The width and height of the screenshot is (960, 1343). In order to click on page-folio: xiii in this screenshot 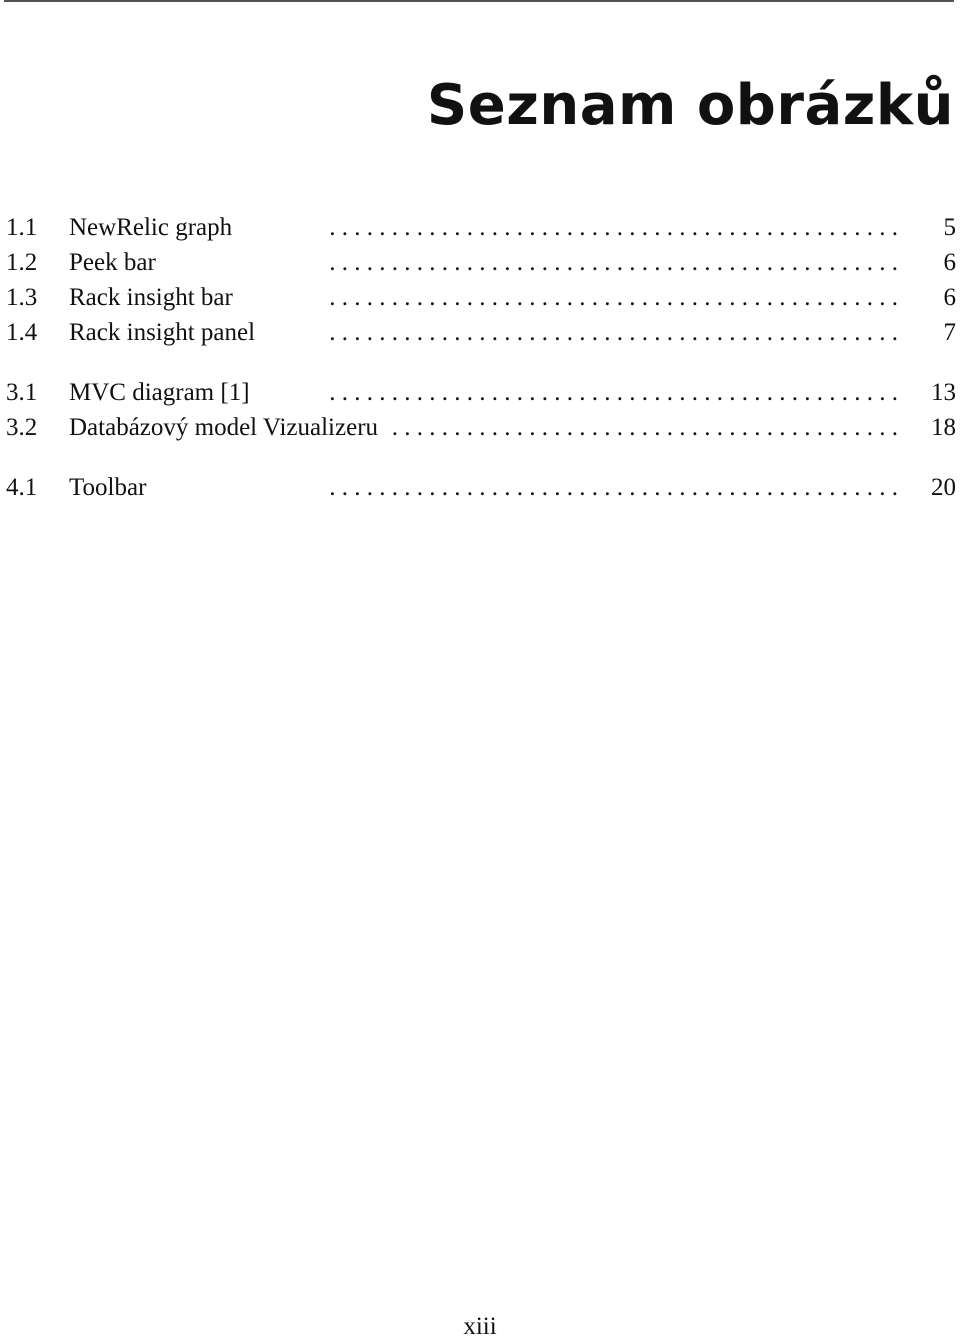, I will do `click(480, 1326)`.